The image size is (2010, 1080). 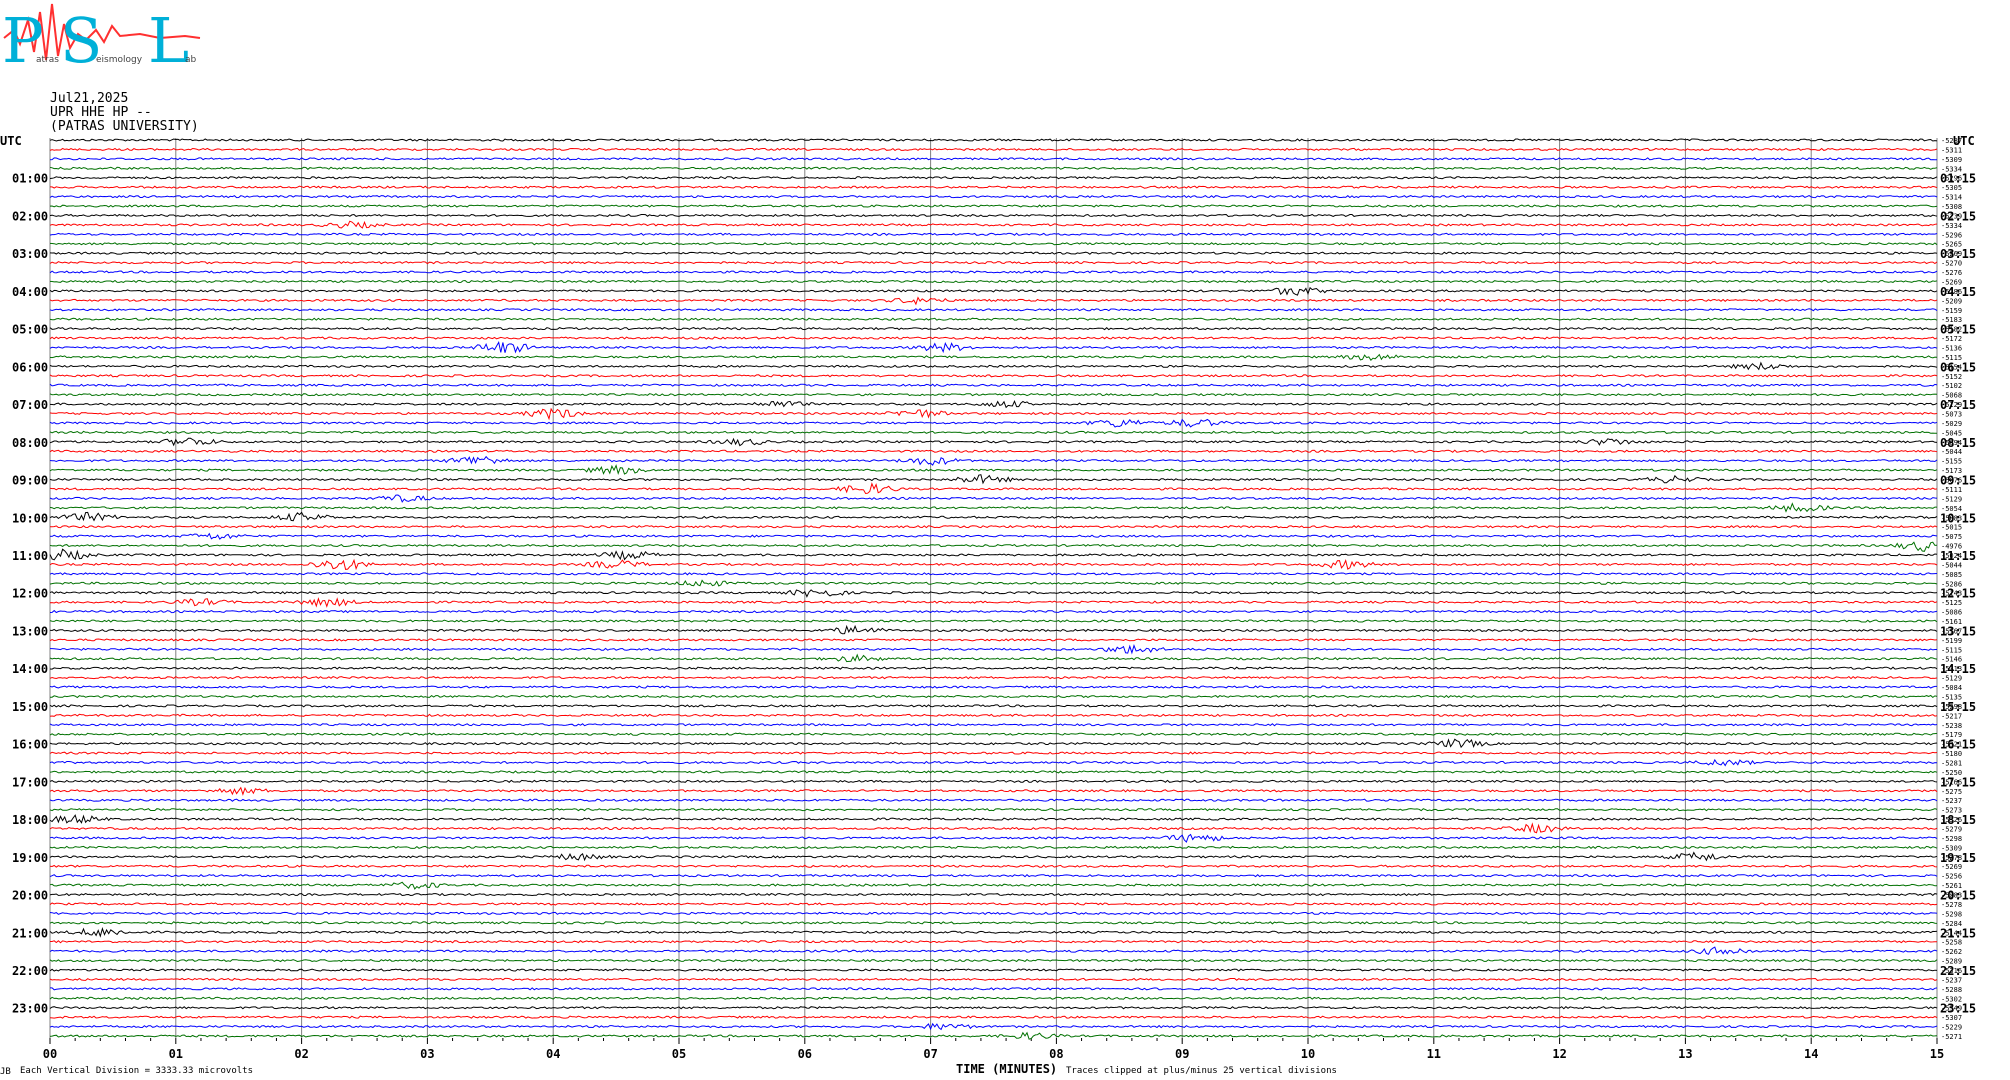 What do you see at coordinates (1951, 650) in the screenshot?
I see `row-offset-label: -5115` at bounding box center [1951, 650].